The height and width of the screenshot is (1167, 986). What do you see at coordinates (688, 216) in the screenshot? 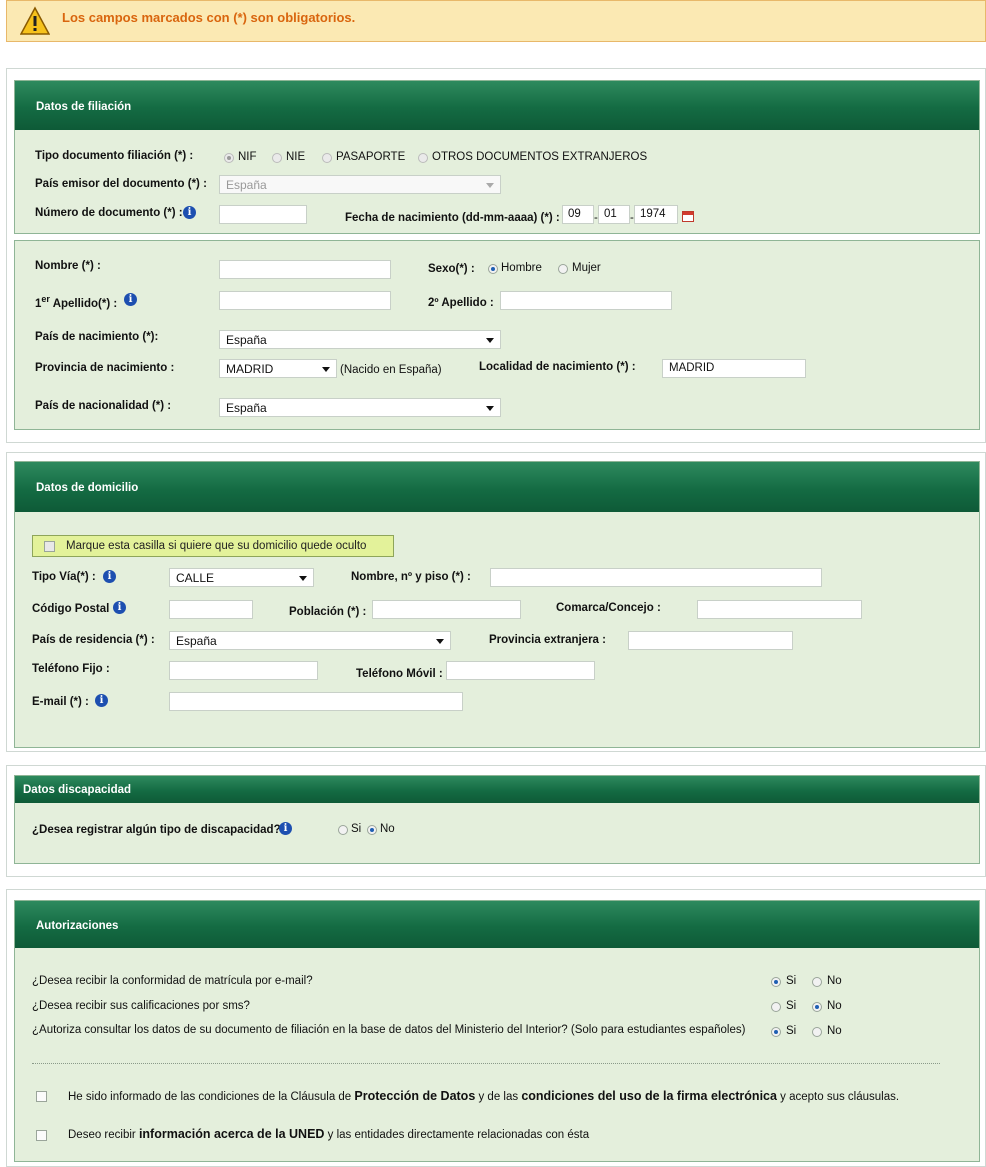
I see `calendar-icon` at bounding box center [688, 216].